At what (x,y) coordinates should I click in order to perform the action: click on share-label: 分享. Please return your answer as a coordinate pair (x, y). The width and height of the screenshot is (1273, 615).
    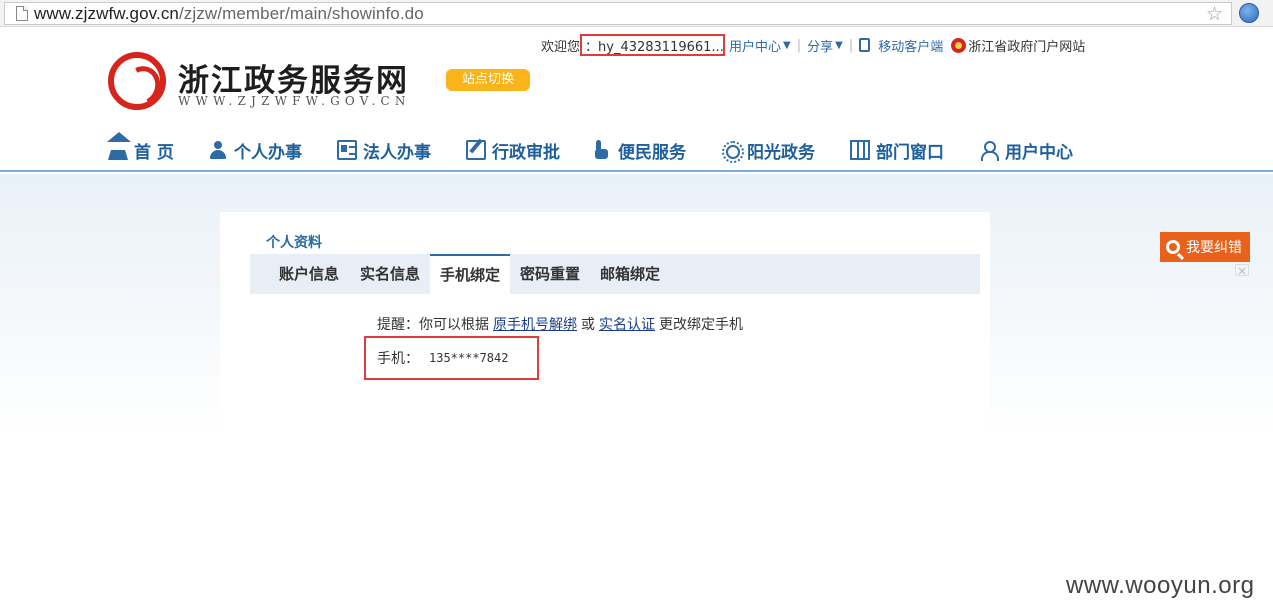
    Looking at the image, I should click on (820, 47).